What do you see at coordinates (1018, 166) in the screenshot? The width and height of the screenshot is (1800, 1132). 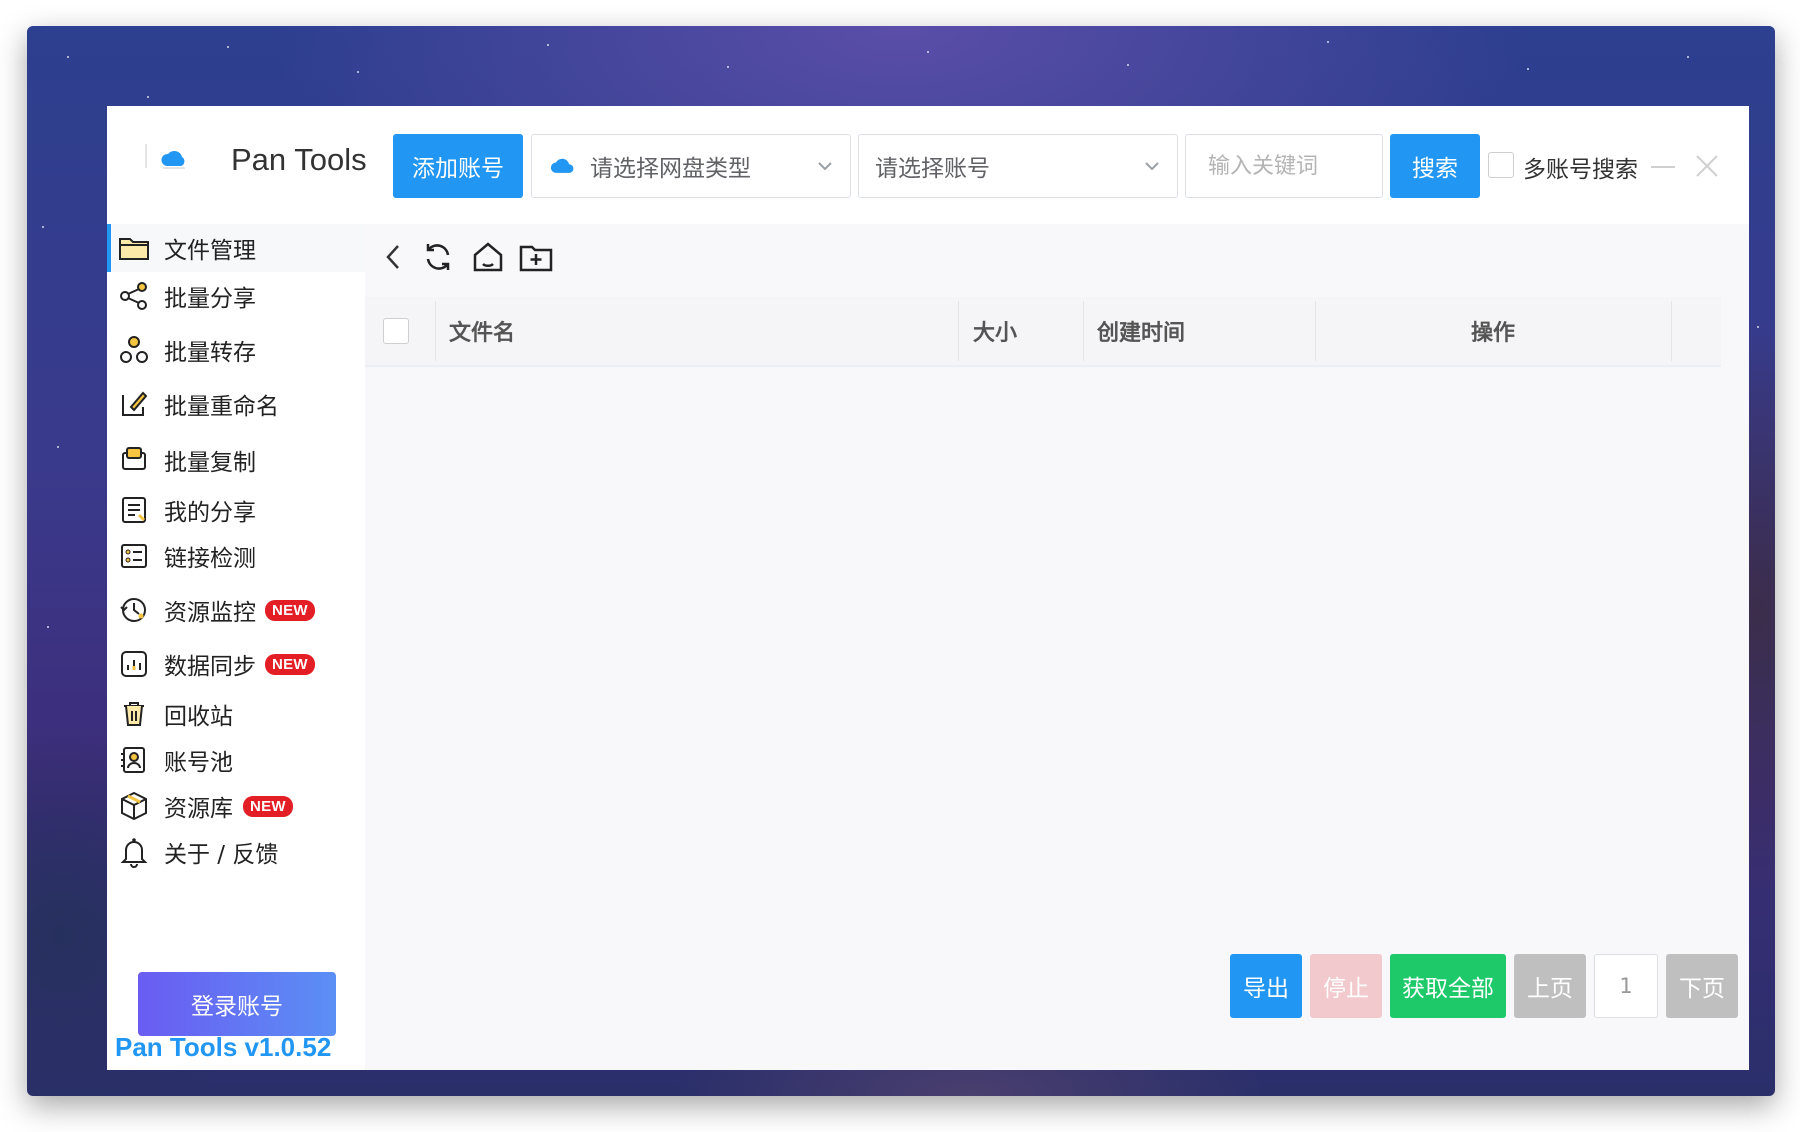 I see `account-select: 请选择账号` at bounding box center [1018, 166].